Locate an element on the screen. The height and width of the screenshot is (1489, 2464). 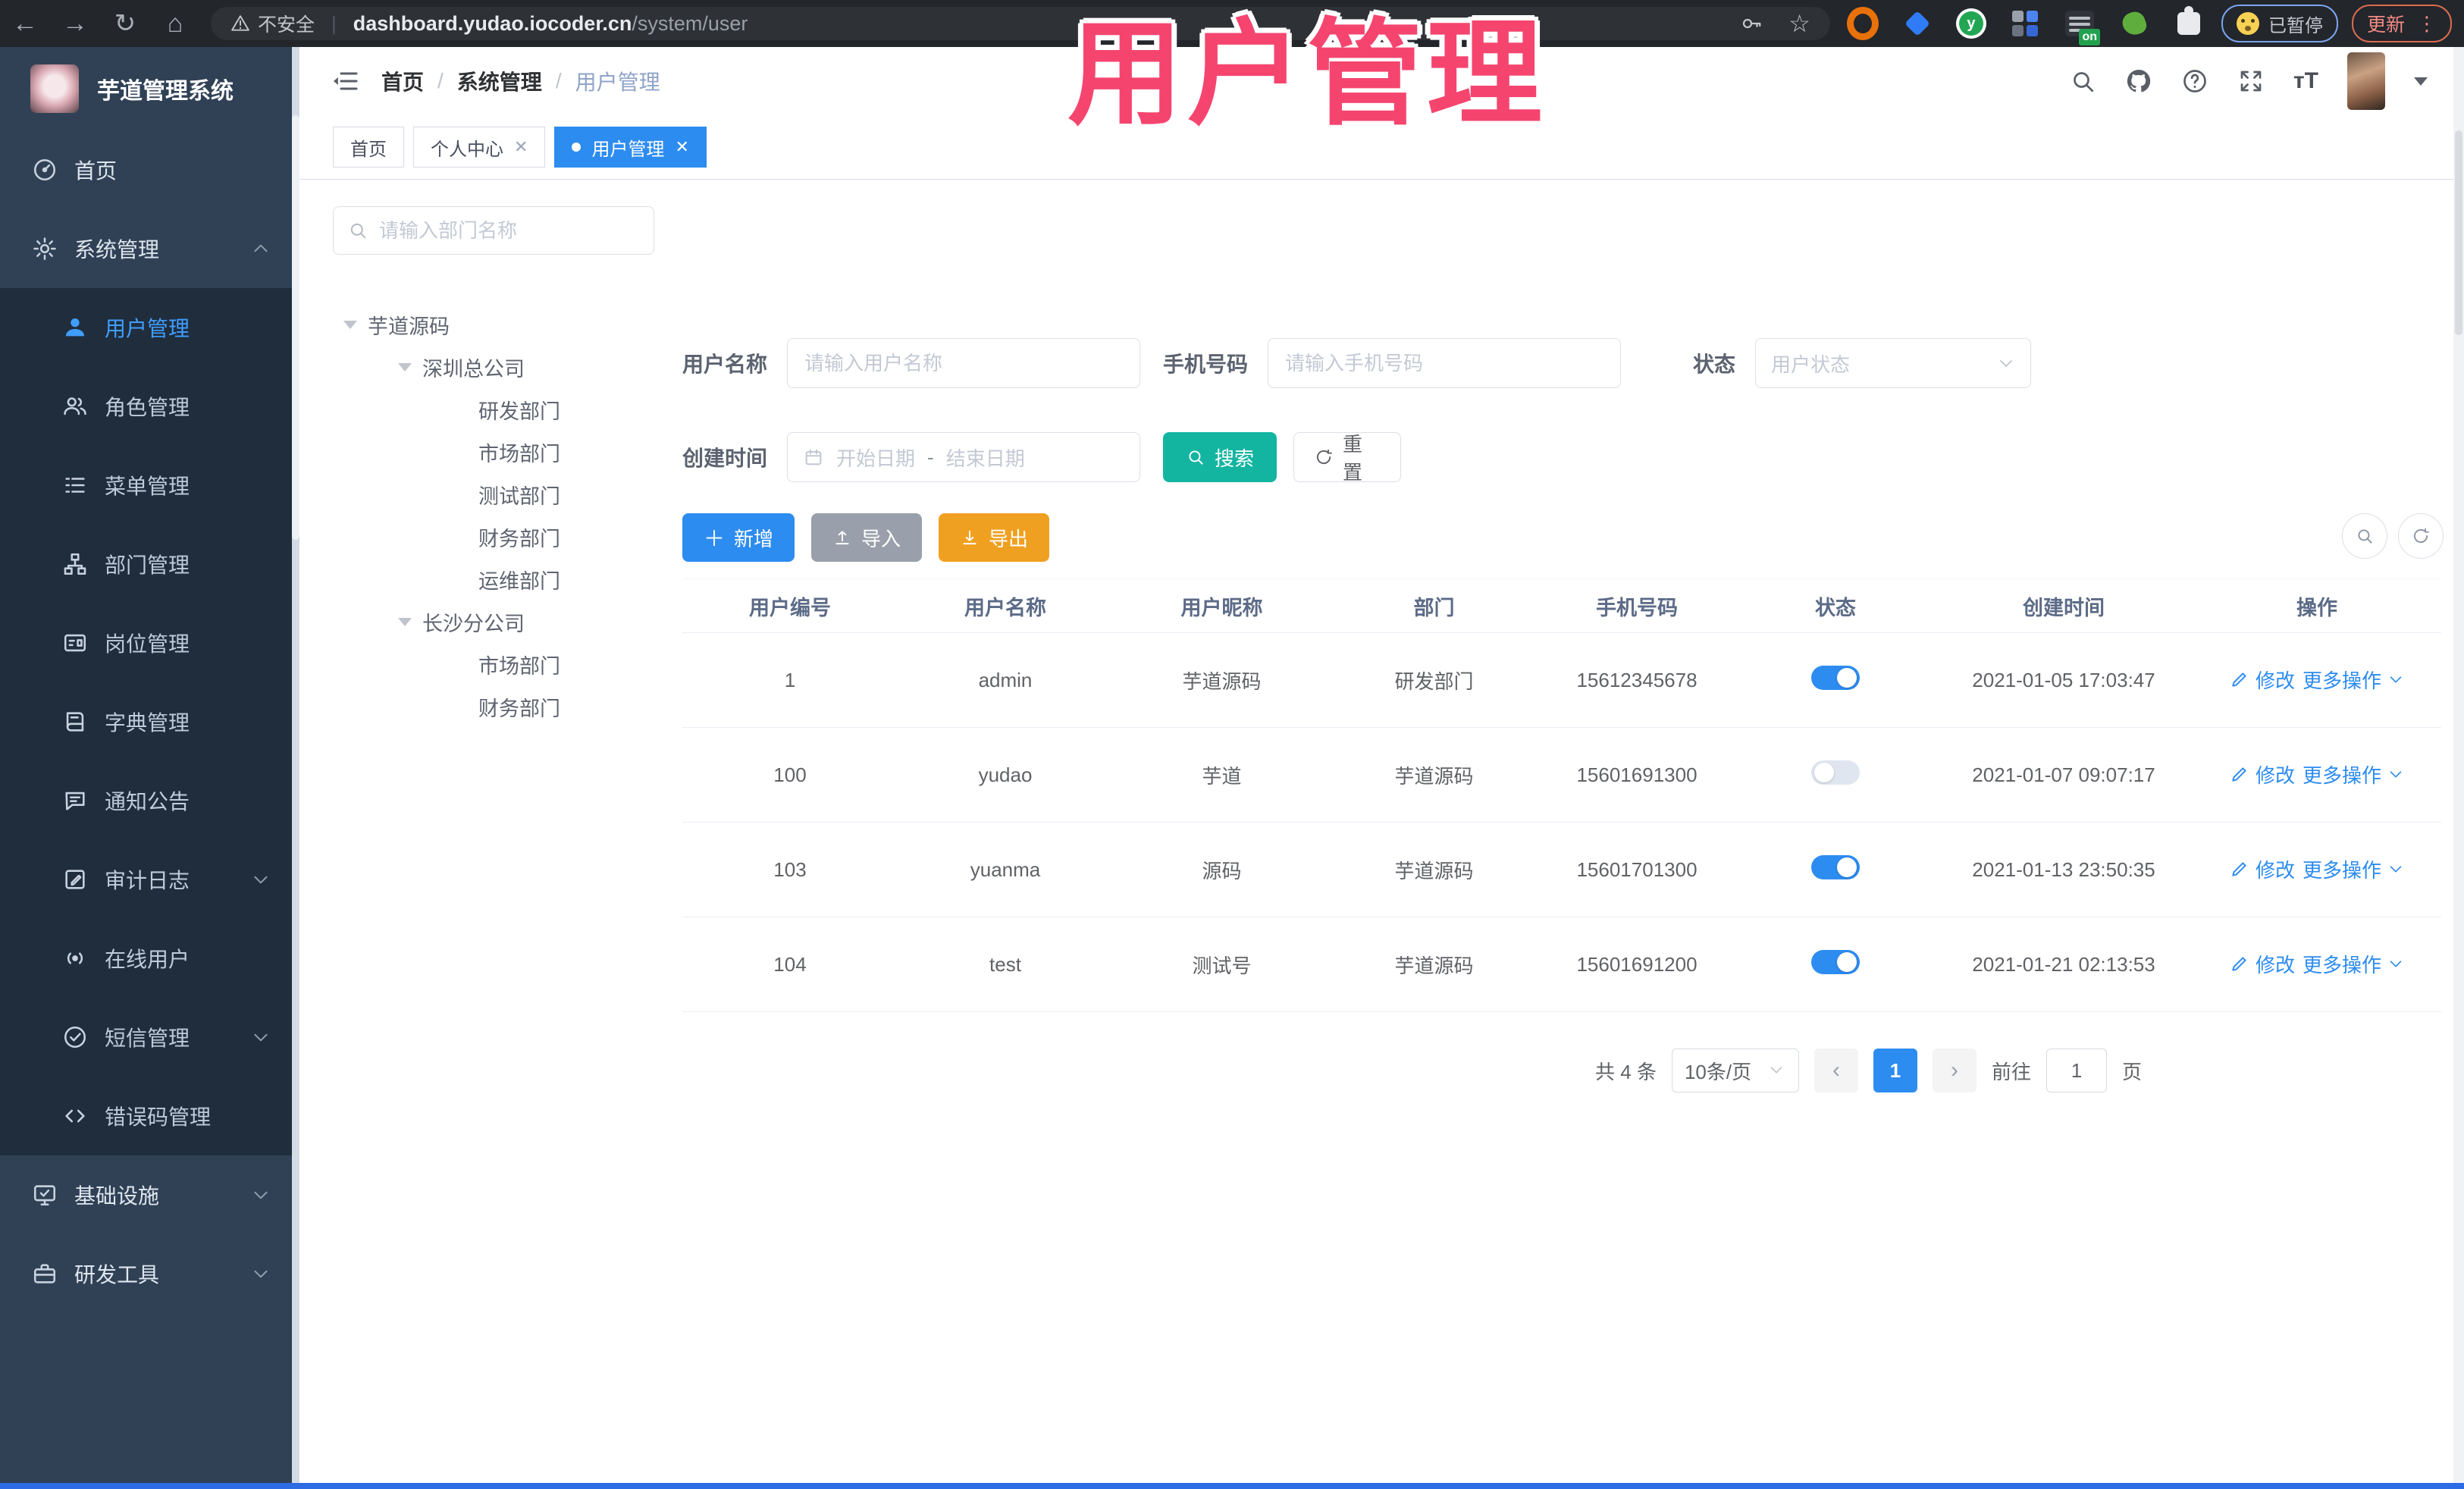
font-size-icon: тT is located at coordinates (2305, 81).